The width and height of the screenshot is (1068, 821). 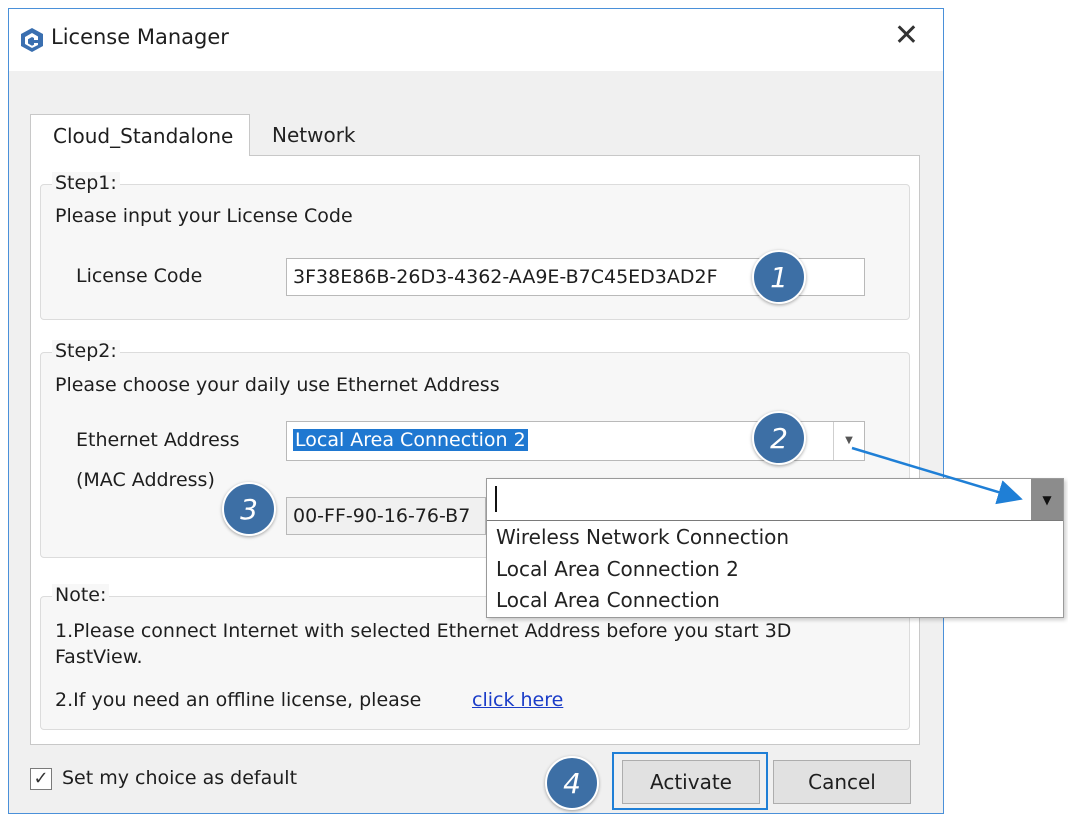 What do you see at coordinates (180, 778) in the screenshot?
I see `checkbox-label: Set my choice as default` at bounding box center [180, 778].